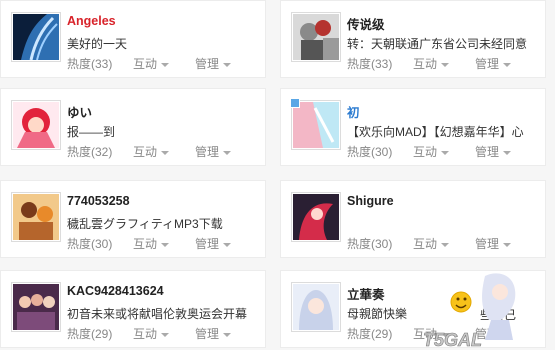 This screenshot has width=555, height=350. I want to click on user-card: Shigure 热度(30) 互动 管理, so click(413, 219).